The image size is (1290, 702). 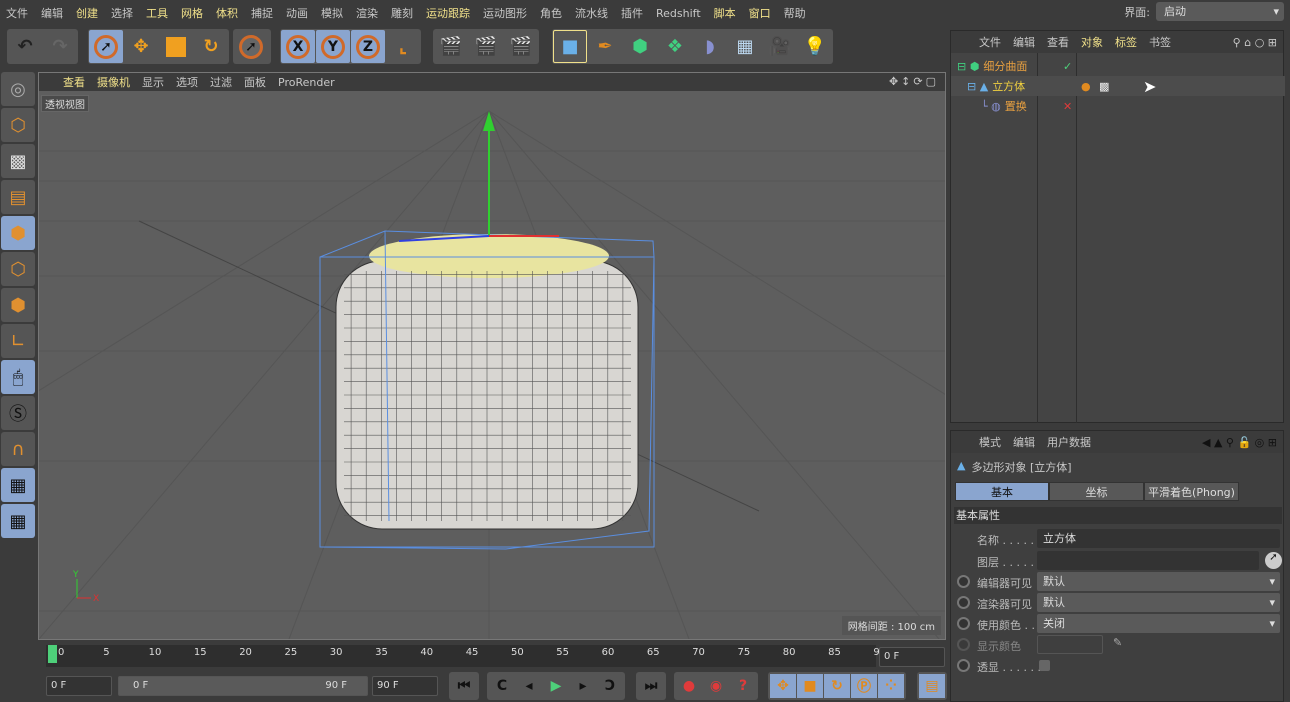 What do you see at coordinates (486, 46) in the screenshot?
I see `render-picture-viewer-button: 🎬` at bounding box center [486, 46].